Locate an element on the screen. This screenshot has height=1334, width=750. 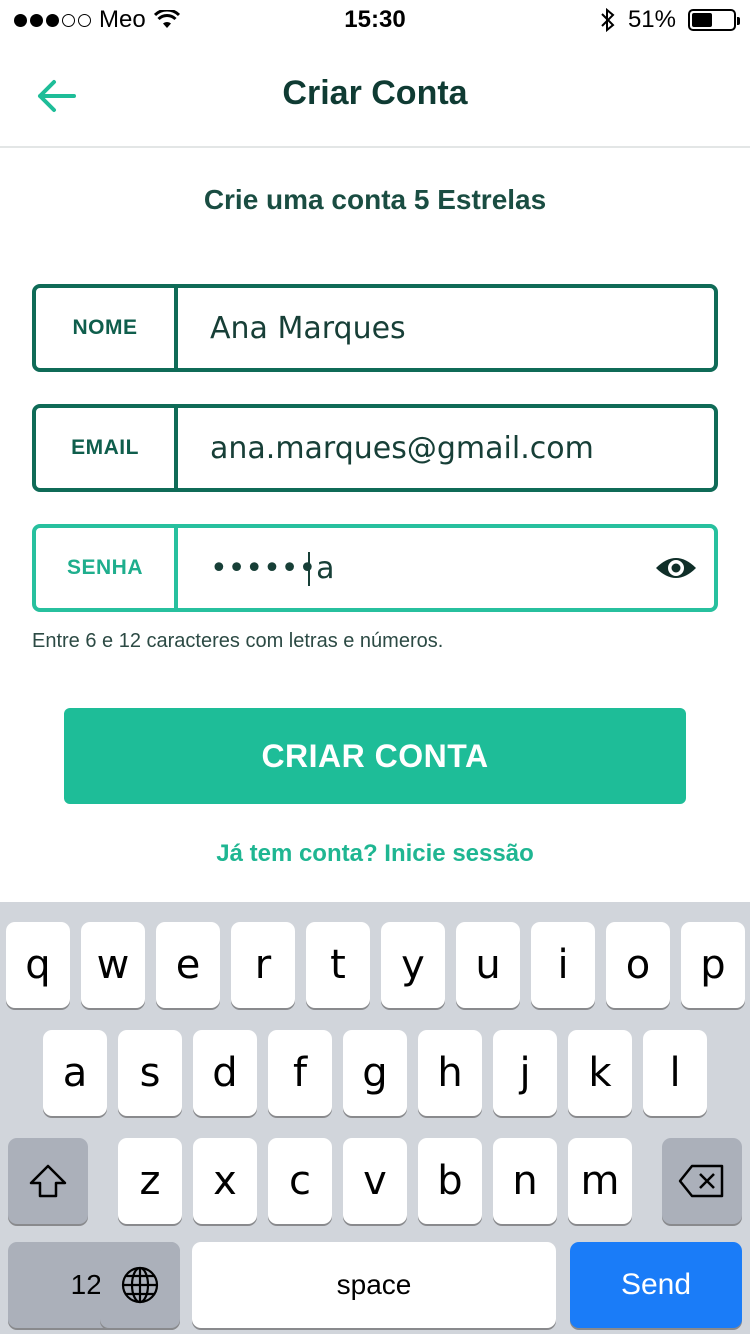
key-k: k is located at coordinates (600, 1073).